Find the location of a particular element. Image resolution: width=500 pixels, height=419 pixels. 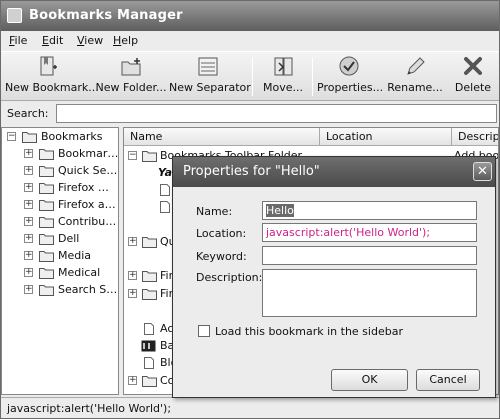

tree-item: + Media is located at coordinates (60, 256).